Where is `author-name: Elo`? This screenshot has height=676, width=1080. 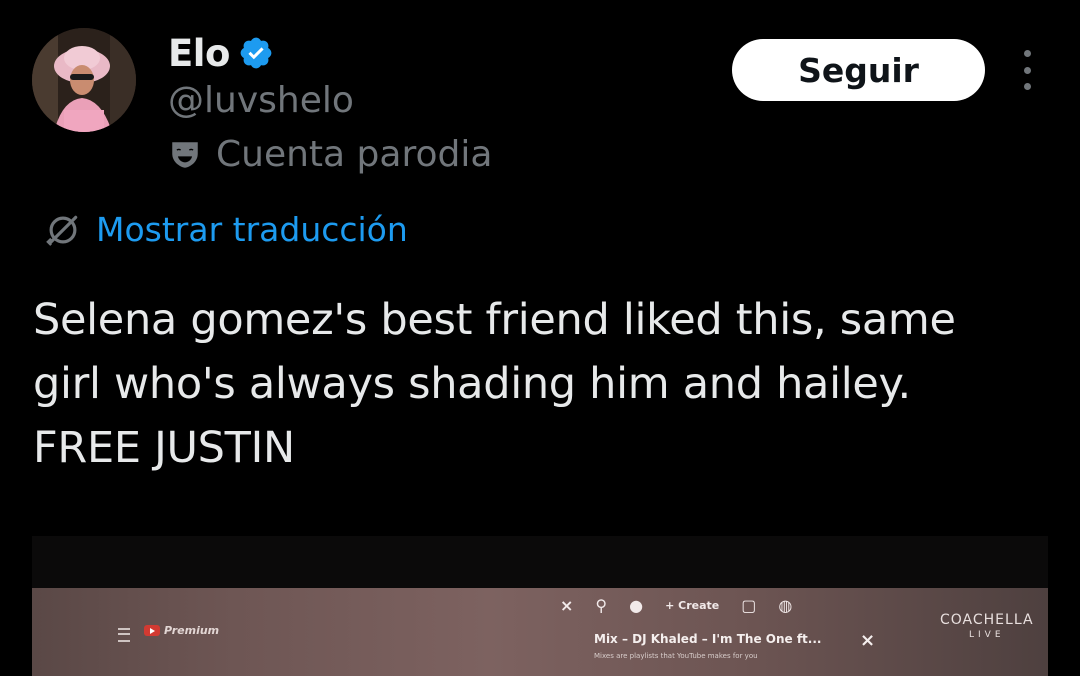
author-name: Elo is located at coordinates (199, 53).